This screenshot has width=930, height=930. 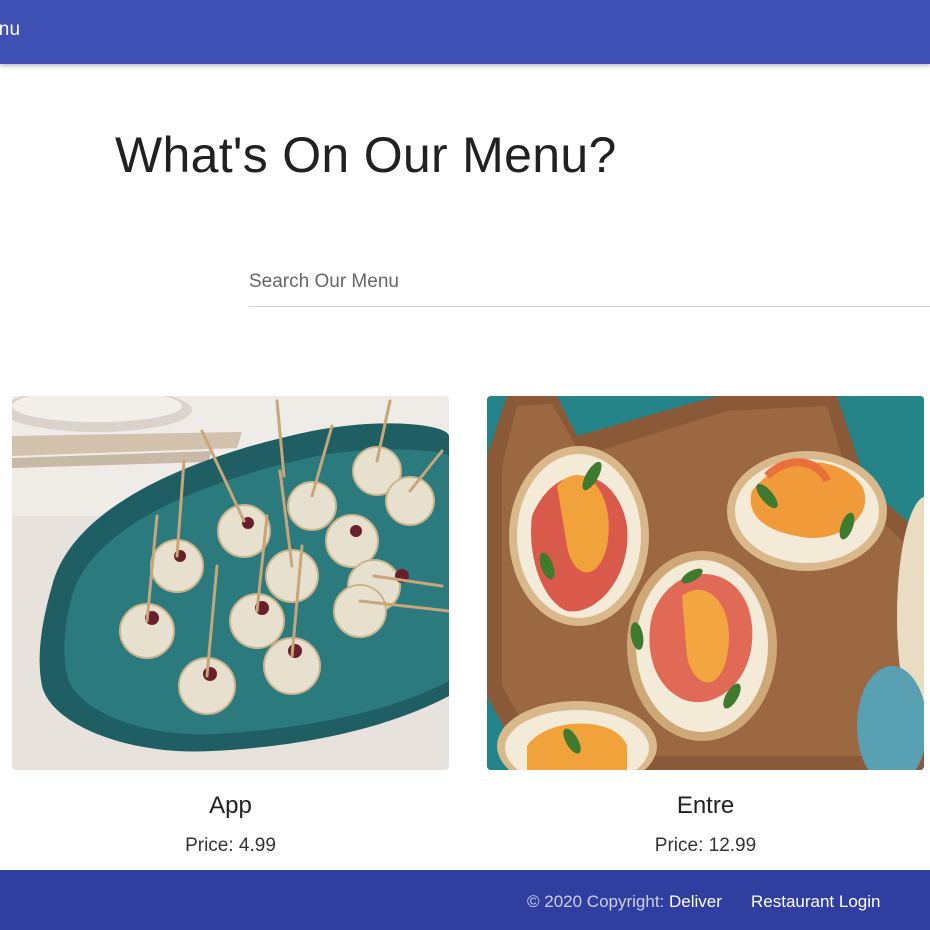 I want to click on brand-link: Deliver, so click(x=695, y=901).